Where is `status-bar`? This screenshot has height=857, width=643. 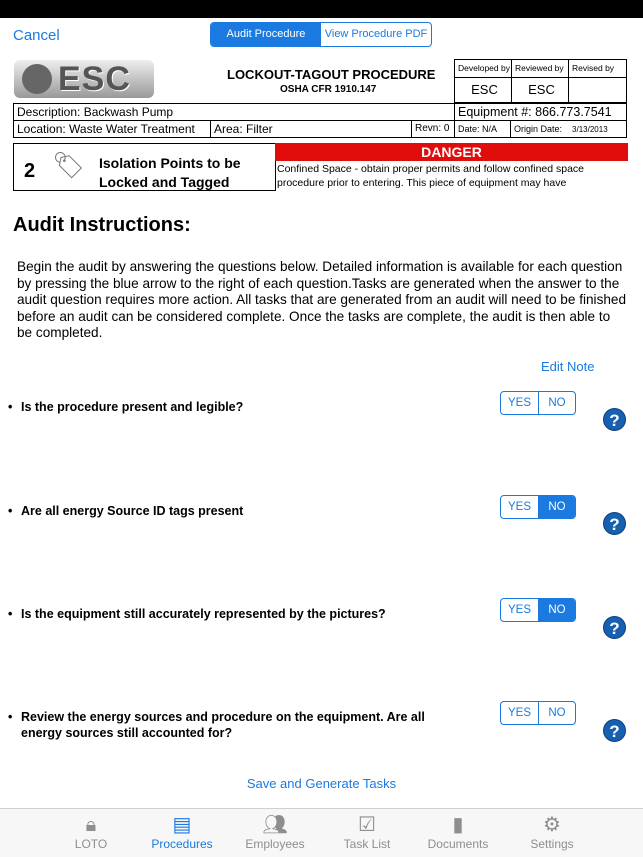
status-bar is located at coordinates (321, 9).